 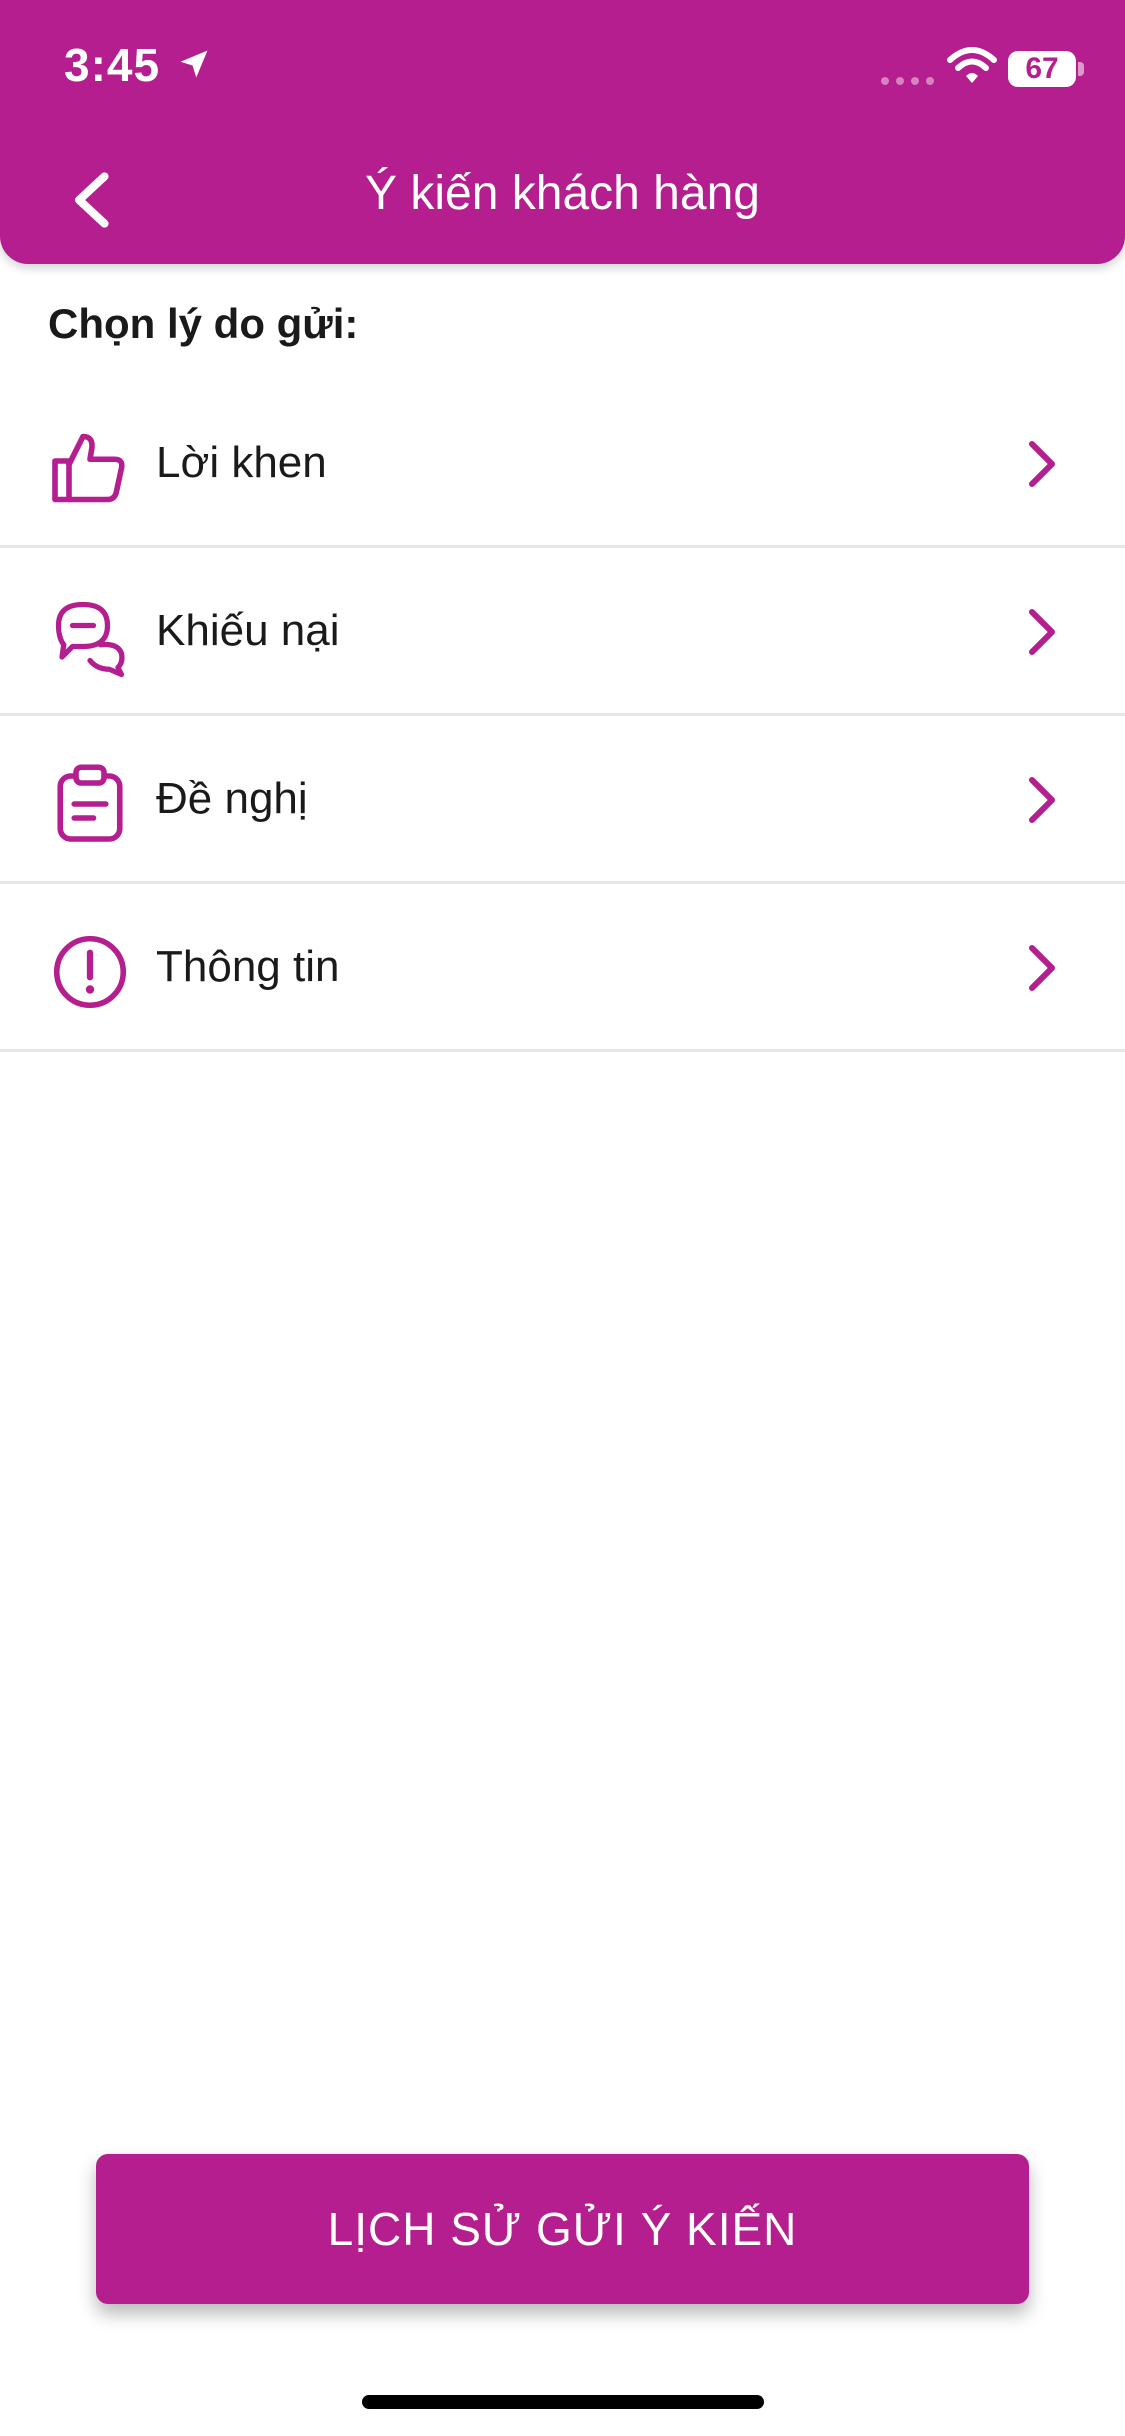 I want to click on battery-tip, so click(x=1081, y=69).